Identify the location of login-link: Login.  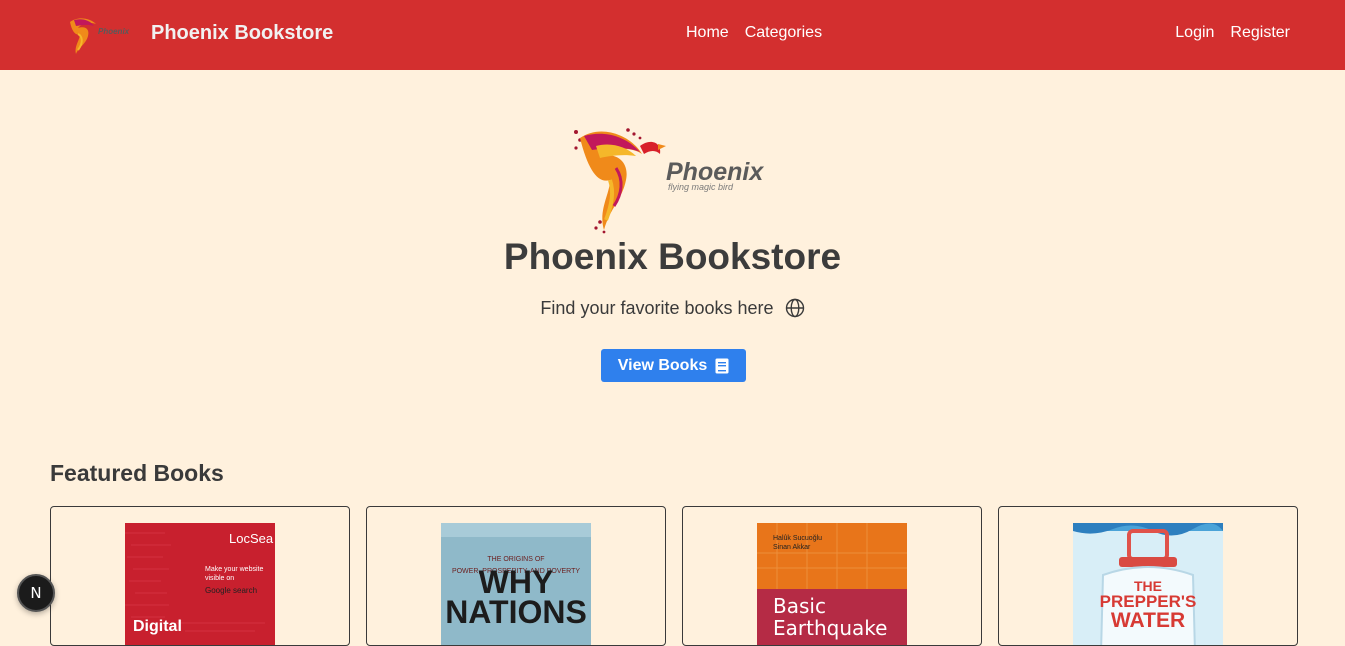
(1194, 33).